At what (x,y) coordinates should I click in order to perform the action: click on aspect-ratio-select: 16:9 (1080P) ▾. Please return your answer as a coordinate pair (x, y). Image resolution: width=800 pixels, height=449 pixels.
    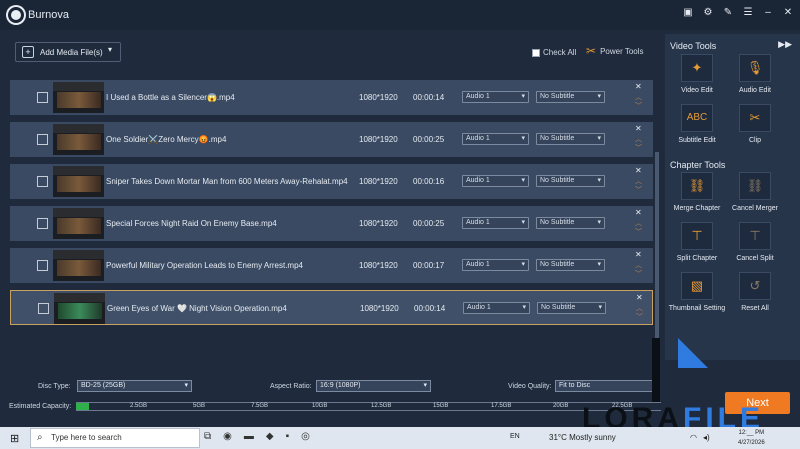
    Looking at the image, I should click on (373, 386).